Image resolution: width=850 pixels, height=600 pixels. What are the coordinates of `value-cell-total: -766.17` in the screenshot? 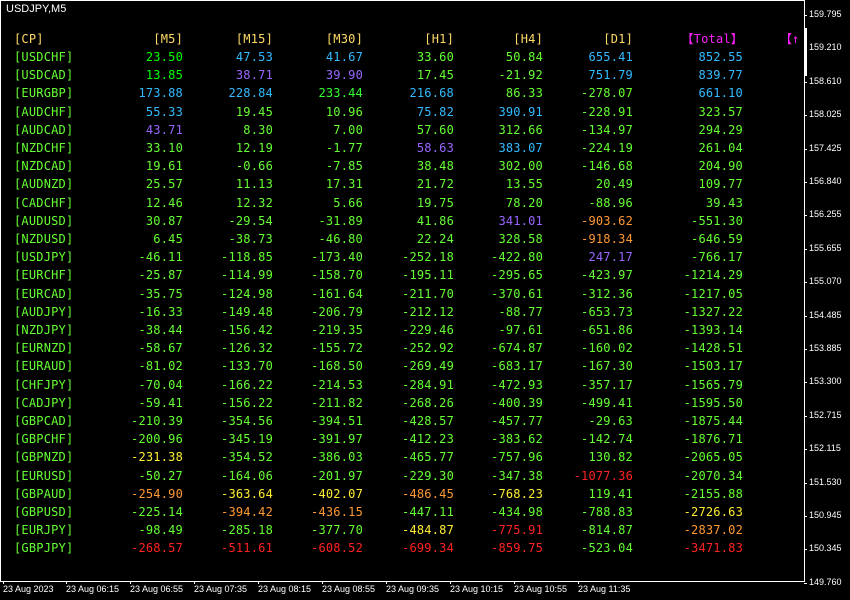 It's located at (717, 257).